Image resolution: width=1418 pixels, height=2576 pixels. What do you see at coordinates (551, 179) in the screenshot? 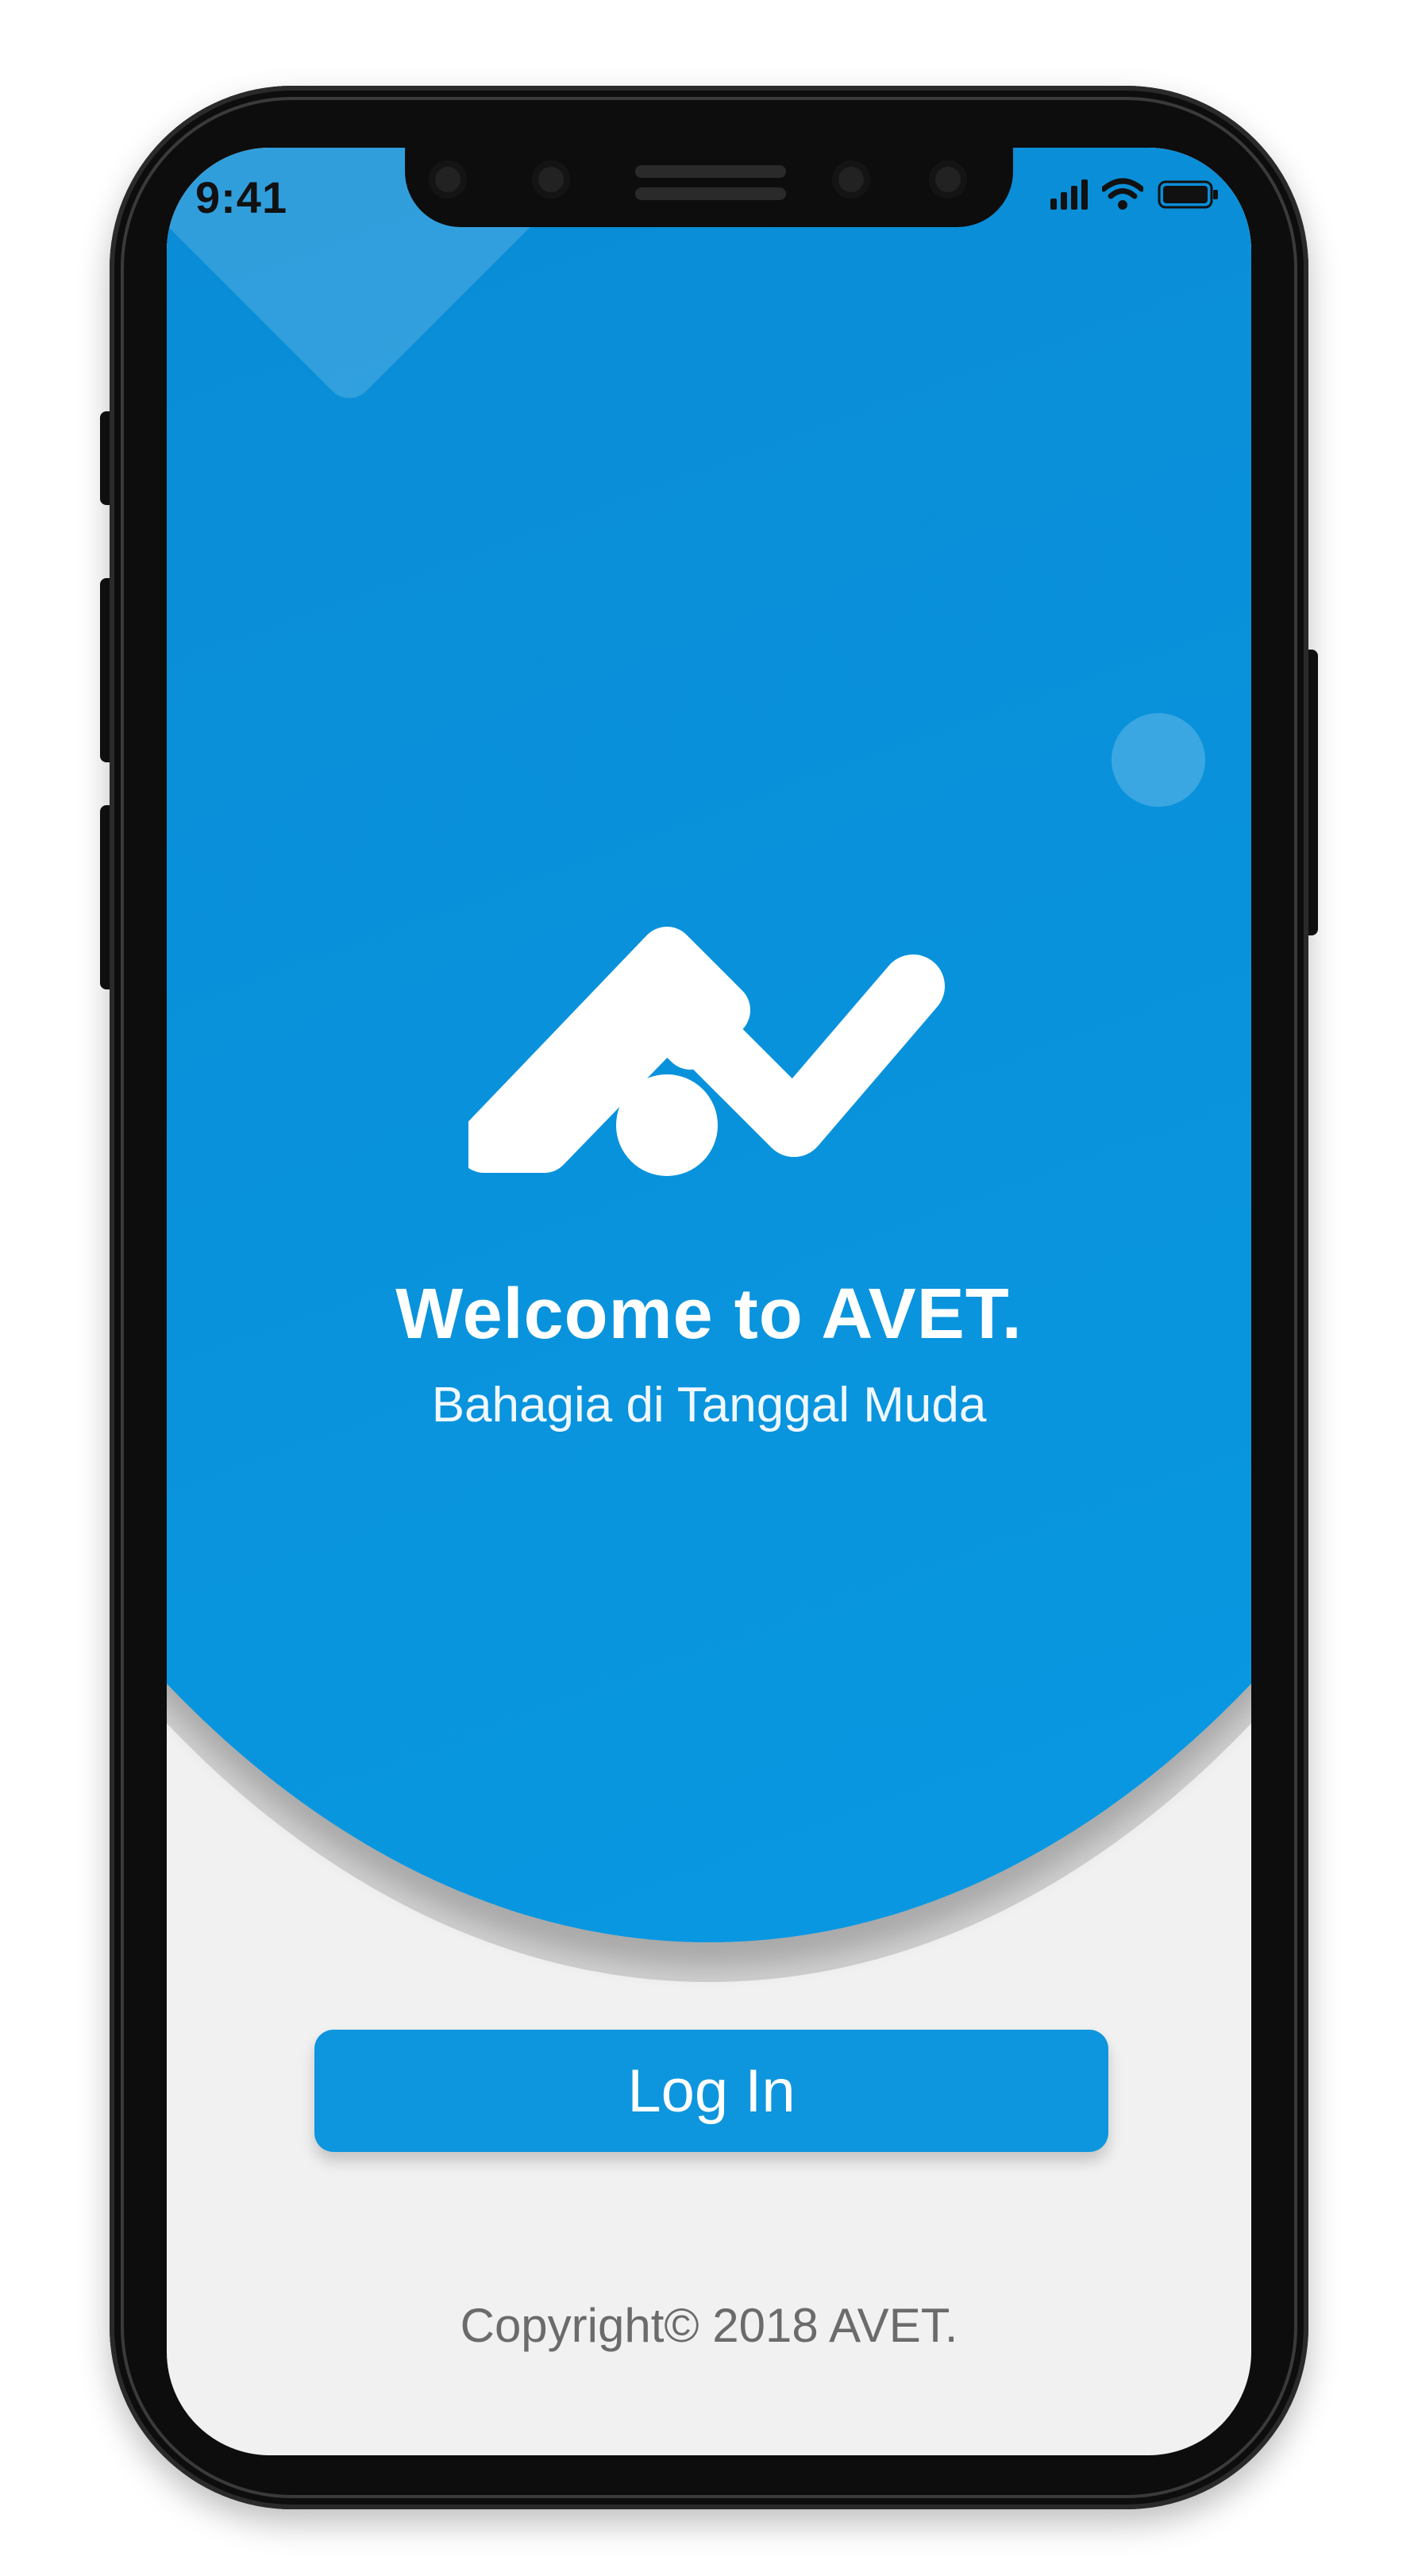
I see `camera-icon` at bounding box center [551, 179].